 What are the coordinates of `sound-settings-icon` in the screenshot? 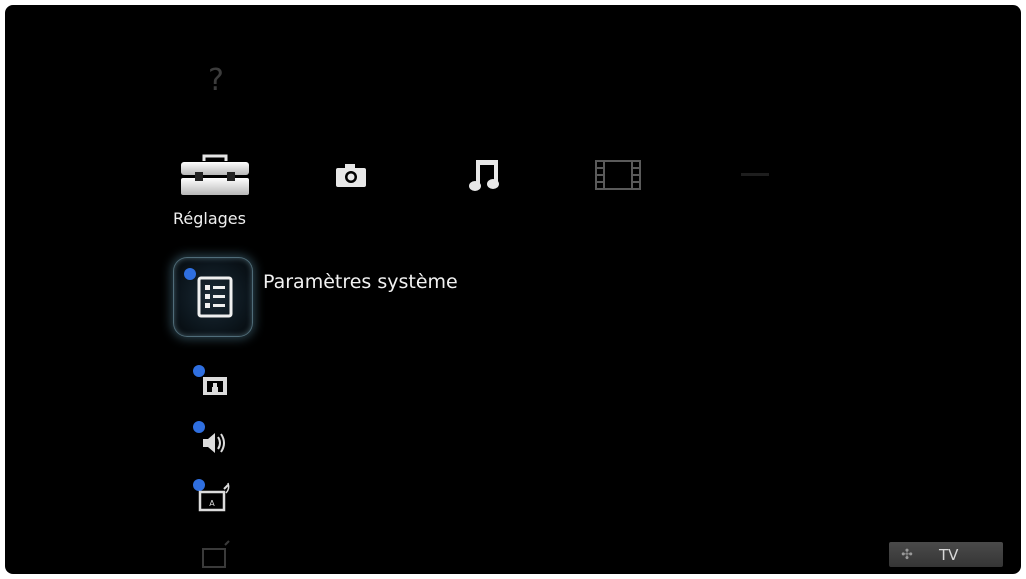 It's located at (214, 443).